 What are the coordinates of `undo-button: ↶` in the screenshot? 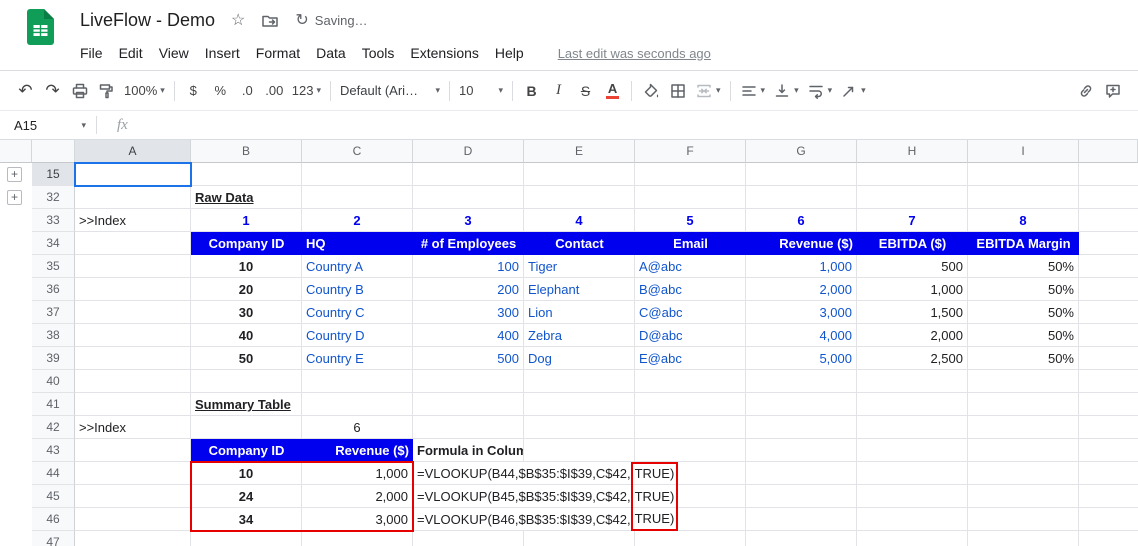 It's located at (25, 91).